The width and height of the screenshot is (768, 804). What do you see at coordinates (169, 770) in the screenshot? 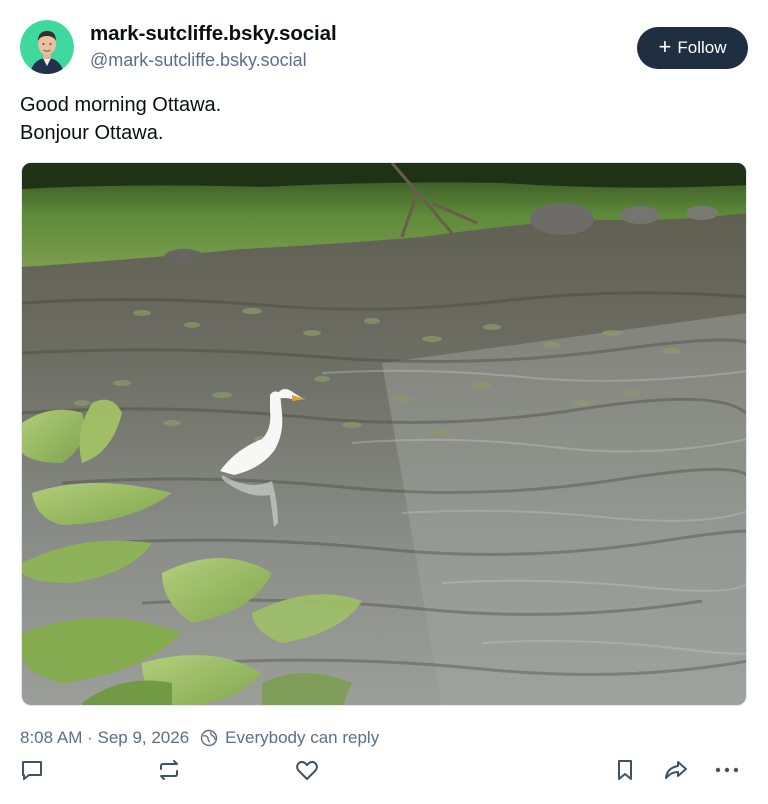
I see `repost-icon` at bounding box center [169, 770].